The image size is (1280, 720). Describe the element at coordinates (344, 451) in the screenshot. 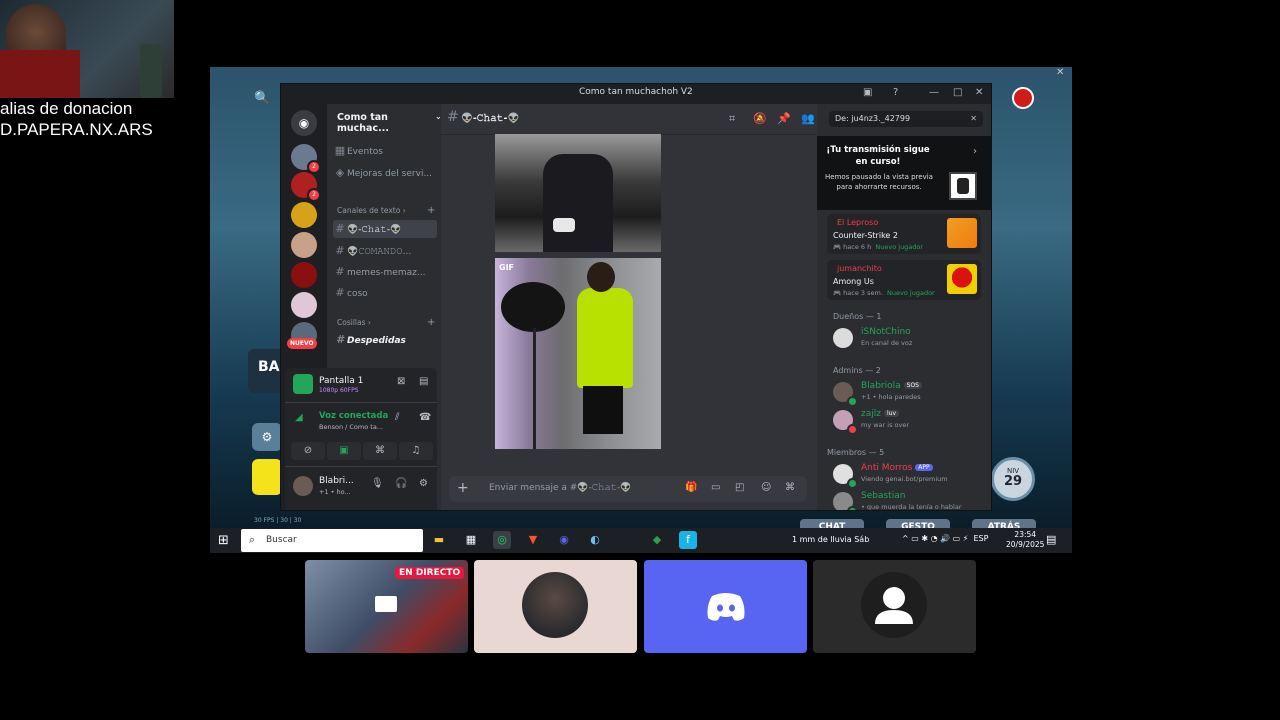

I see `screen-share-icon: ▣` at that location.